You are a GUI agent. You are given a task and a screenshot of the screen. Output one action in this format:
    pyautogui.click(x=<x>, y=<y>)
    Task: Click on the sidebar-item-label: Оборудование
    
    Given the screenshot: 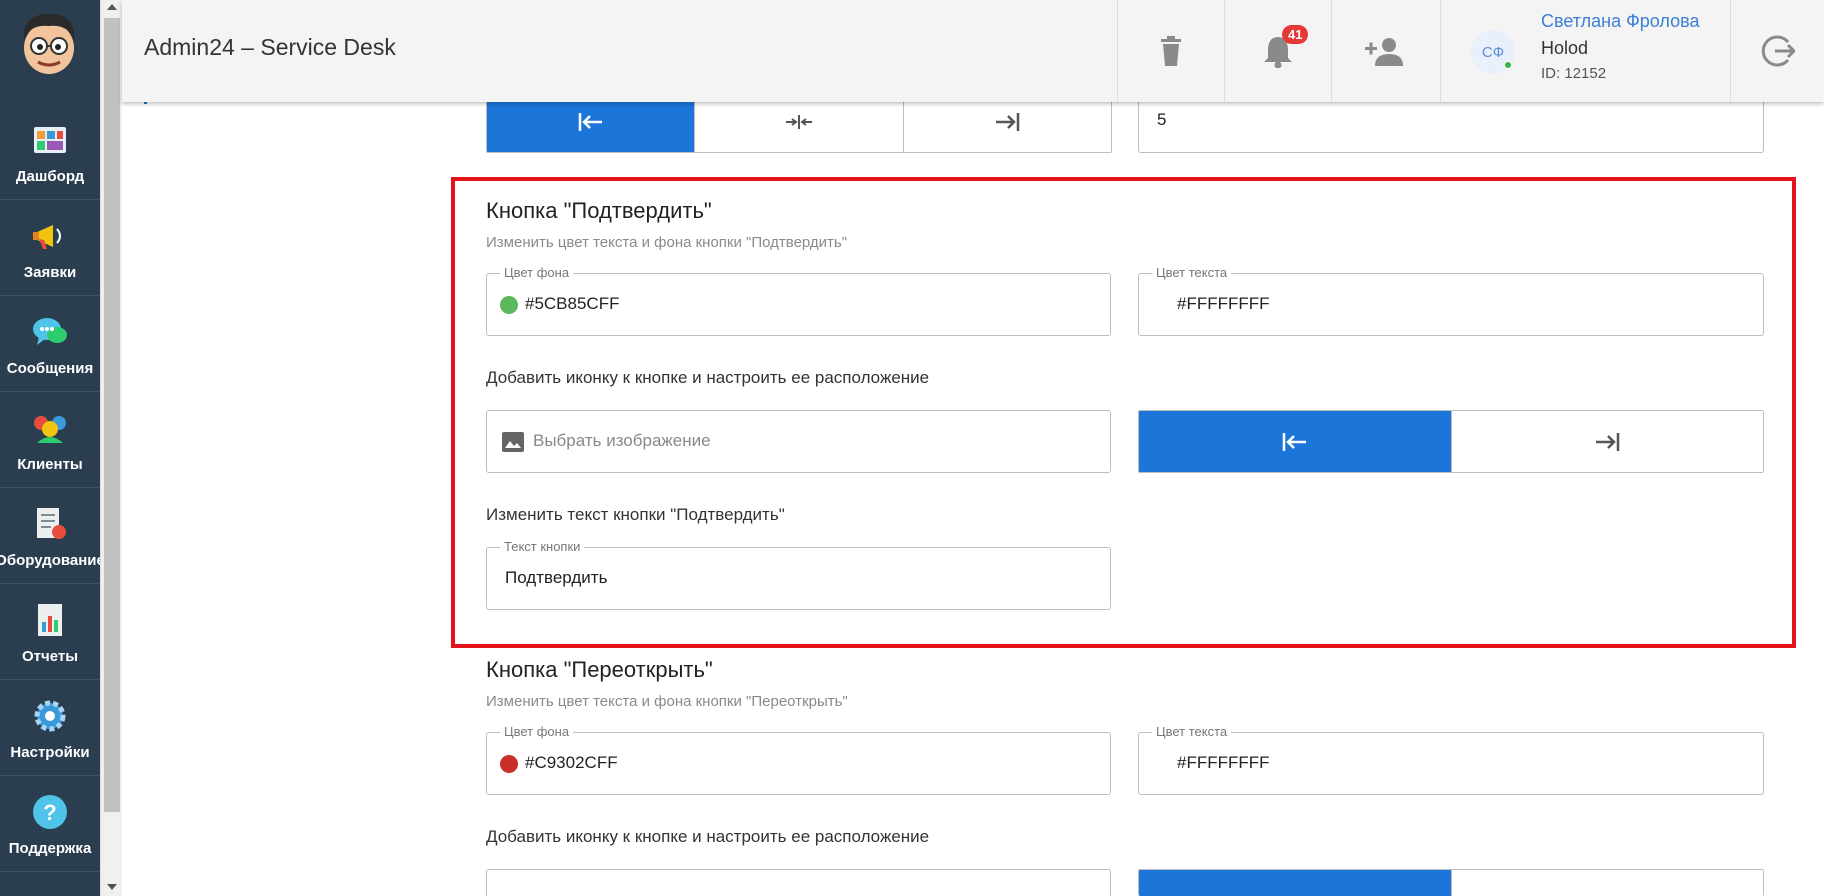 What is the action you would take?
    pyautogui.click(x=52, y=560)
    